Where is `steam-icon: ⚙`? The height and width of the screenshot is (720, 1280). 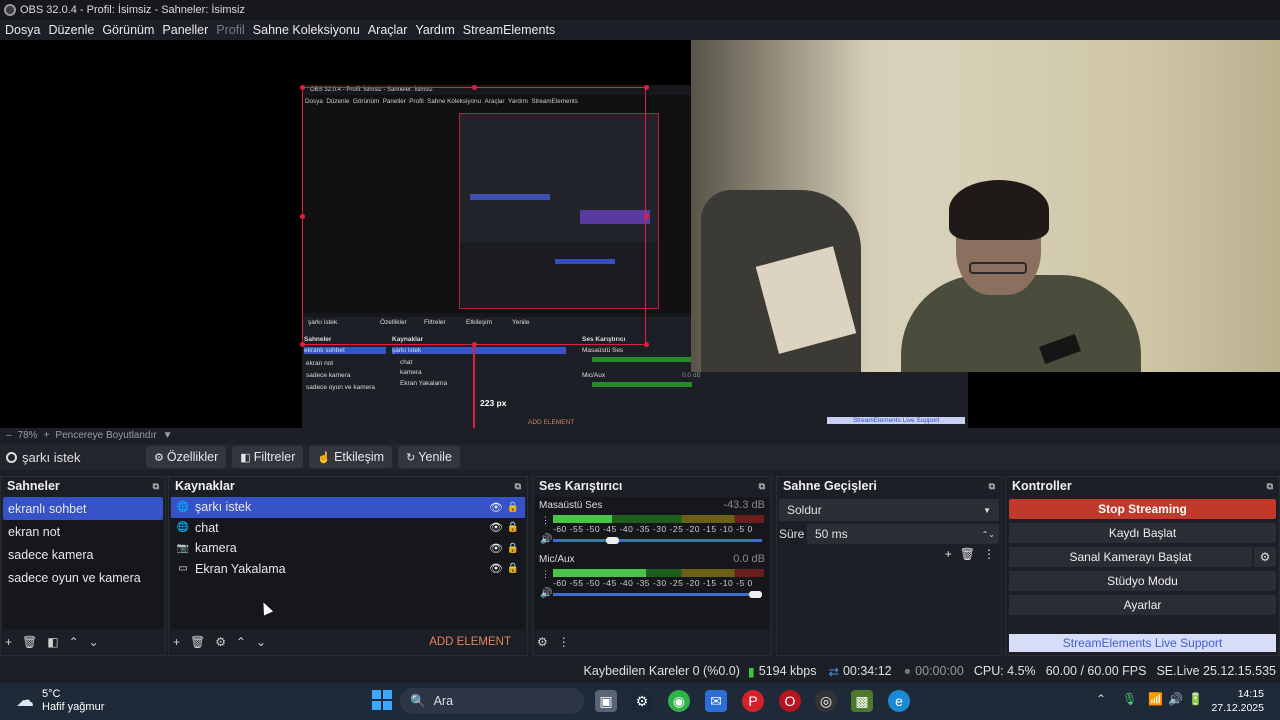 steam-icon: ⚙ is located at coordinates (642, 701).